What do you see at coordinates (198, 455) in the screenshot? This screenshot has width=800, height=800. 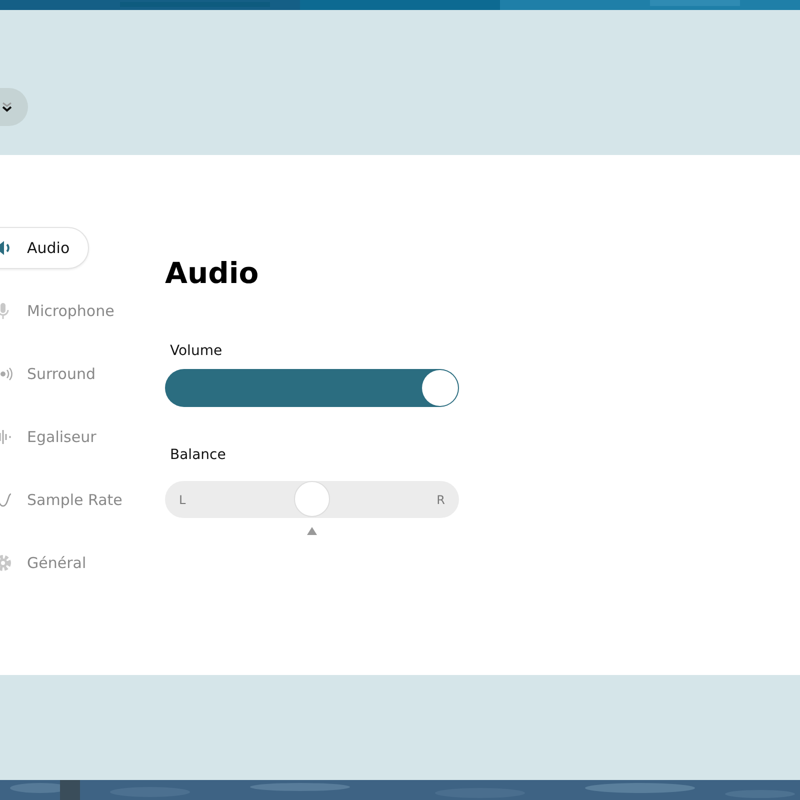 I see `balance-label: Balance` at bounding box center [198, 455].